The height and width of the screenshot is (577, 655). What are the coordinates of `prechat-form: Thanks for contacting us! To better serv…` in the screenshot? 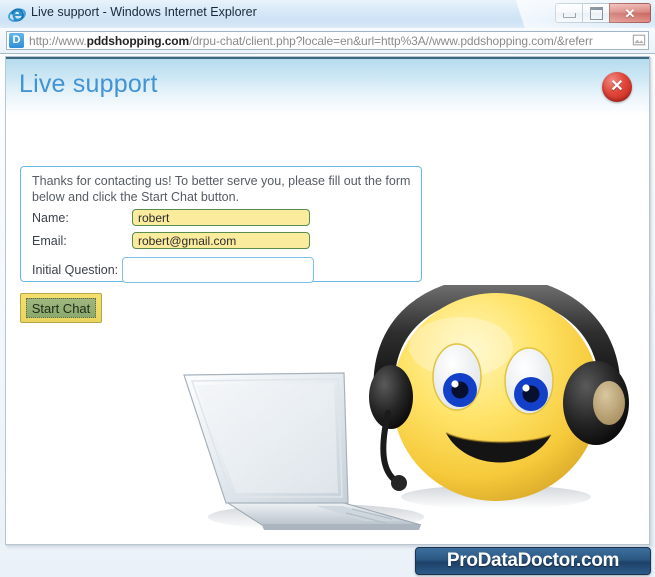 It's located at (221, 224).